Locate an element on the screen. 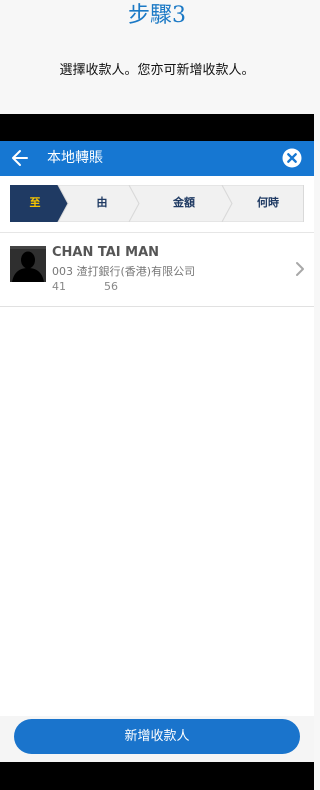  step-to: 至 is located at coordinates (35, 202).